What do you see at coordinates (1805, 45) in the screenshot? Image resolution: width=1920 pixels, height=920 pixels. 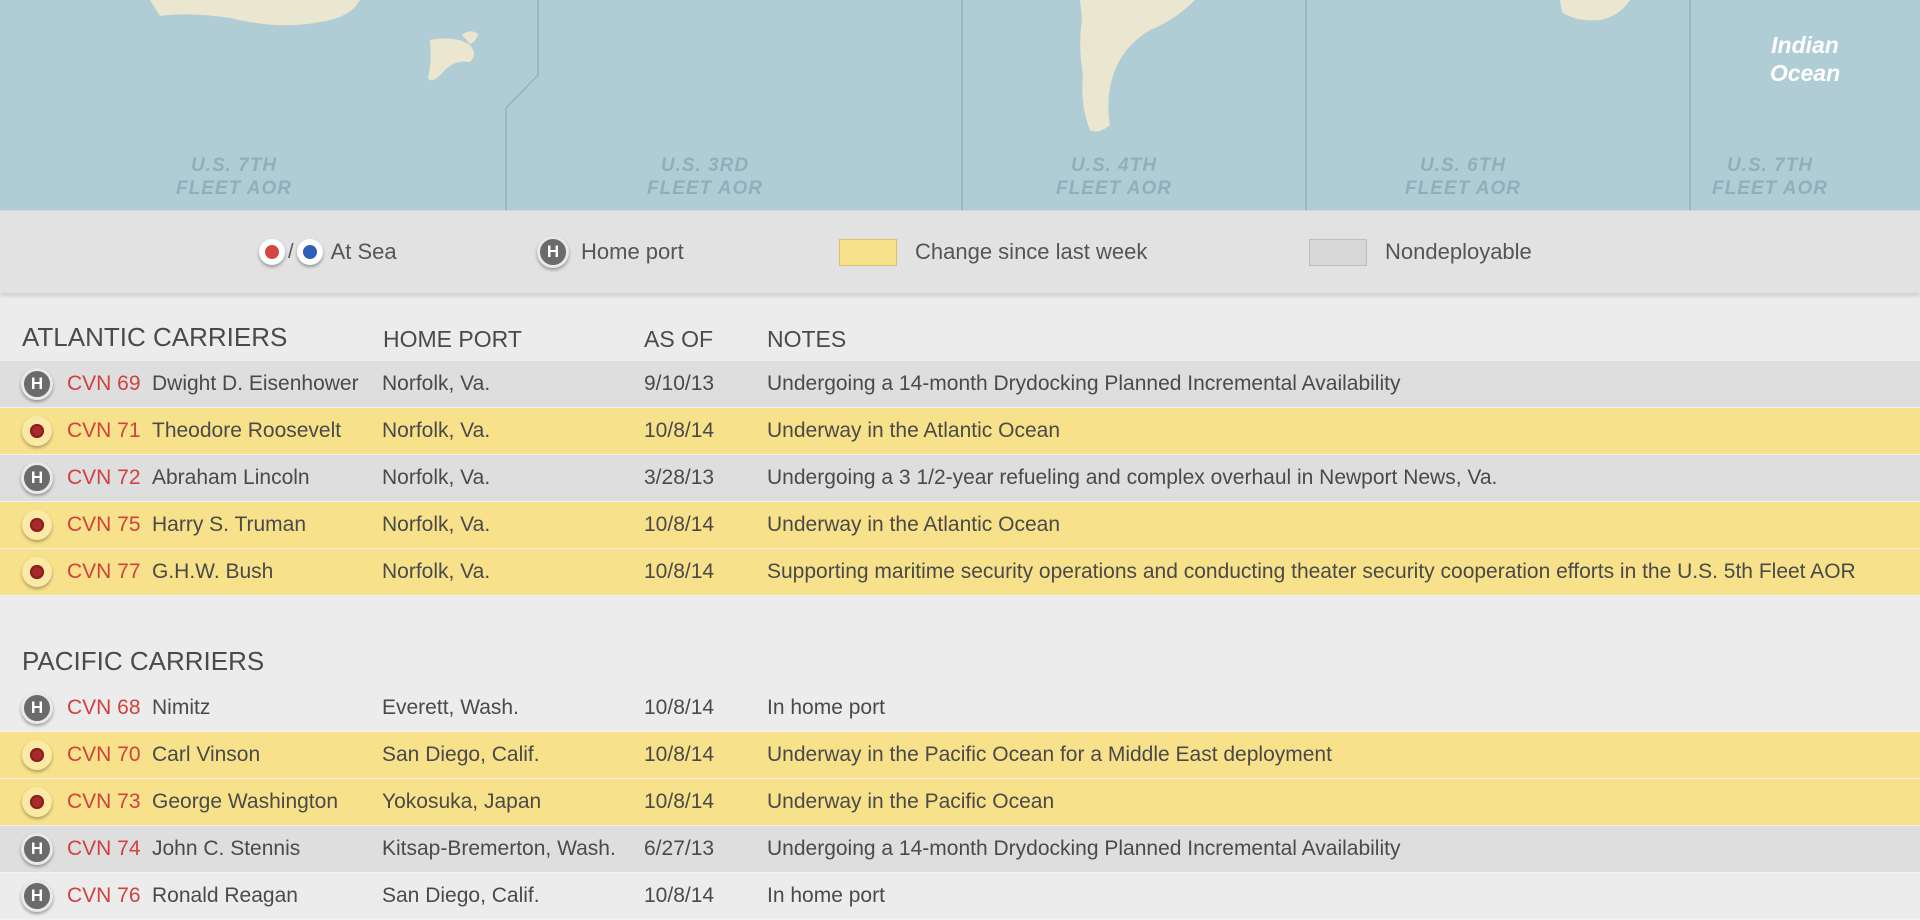 I see `ocean-label-line: Indian` at bounding box center [1805, 45].